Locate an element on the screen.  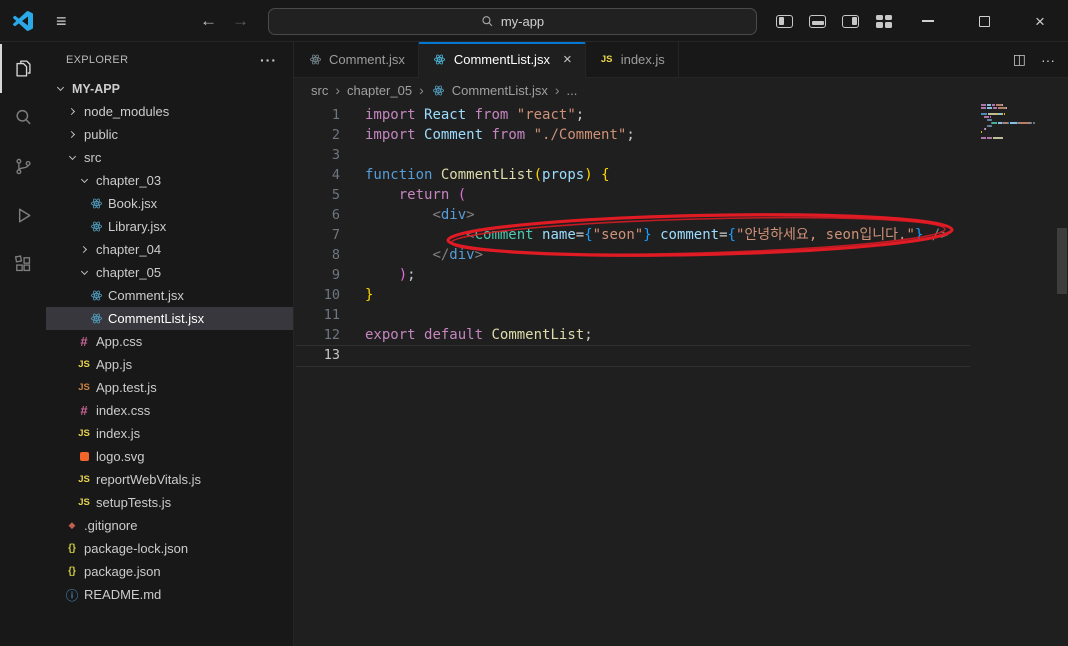
scrollbar-thumb is located at coordinates (1062, 261).